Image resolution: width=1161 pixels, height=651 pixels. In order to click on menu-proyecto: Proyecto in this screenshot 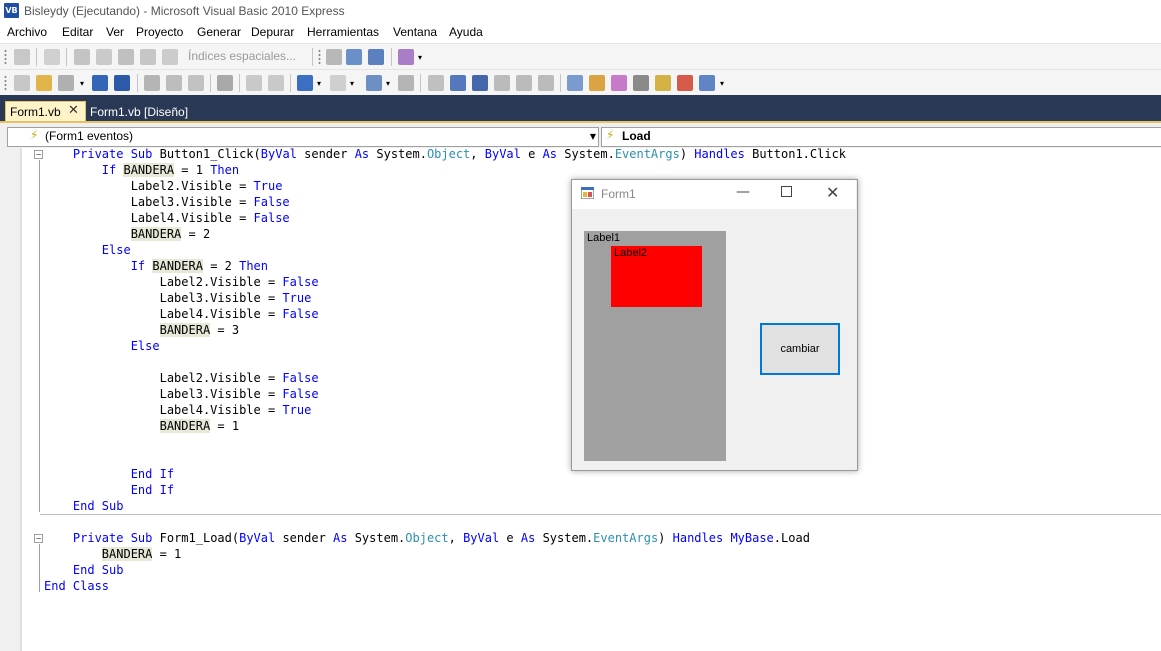, I will do `click(159, 32)`.